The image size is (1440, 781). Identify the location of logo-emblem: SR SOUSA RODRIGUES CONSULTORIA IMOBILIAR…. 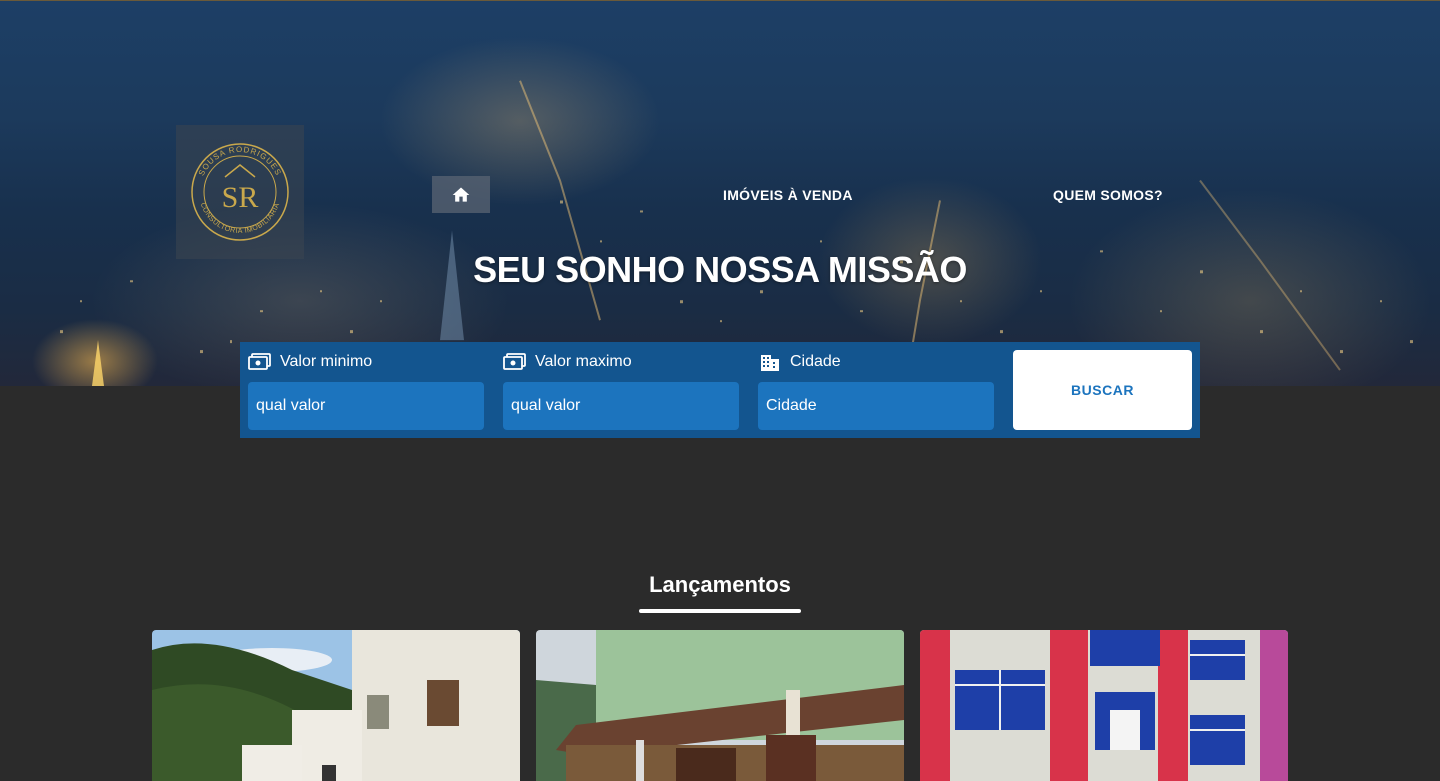
(240, 192).